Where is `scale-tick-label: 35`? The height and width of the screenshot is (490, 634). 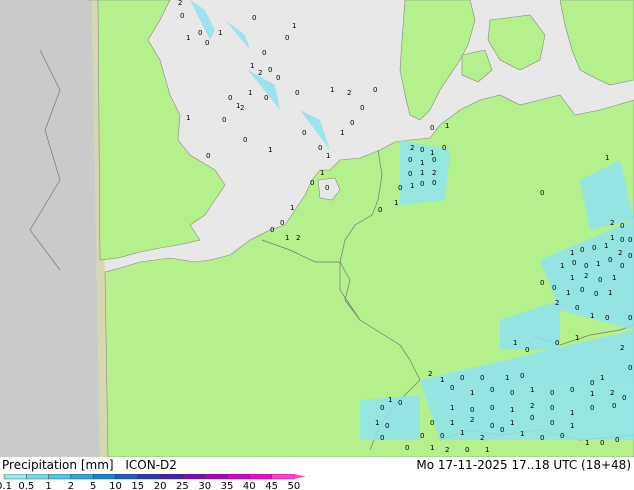
scale-tick-label: 35 is located at coordinates (227, 485).